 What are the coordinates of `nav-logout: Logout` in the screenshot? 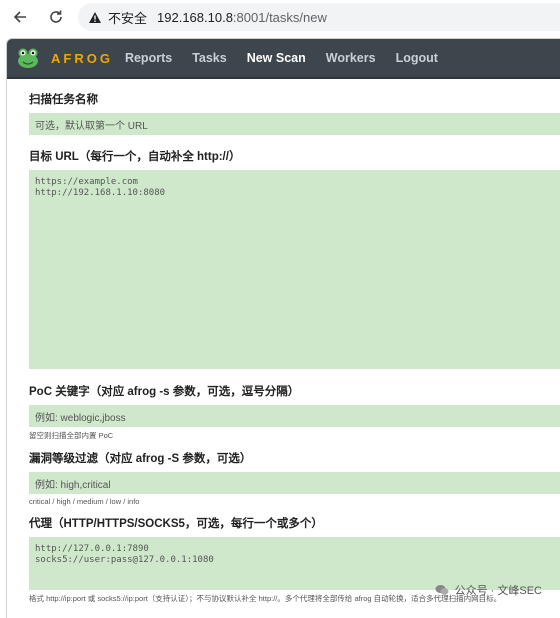 It's located at (417, 58).